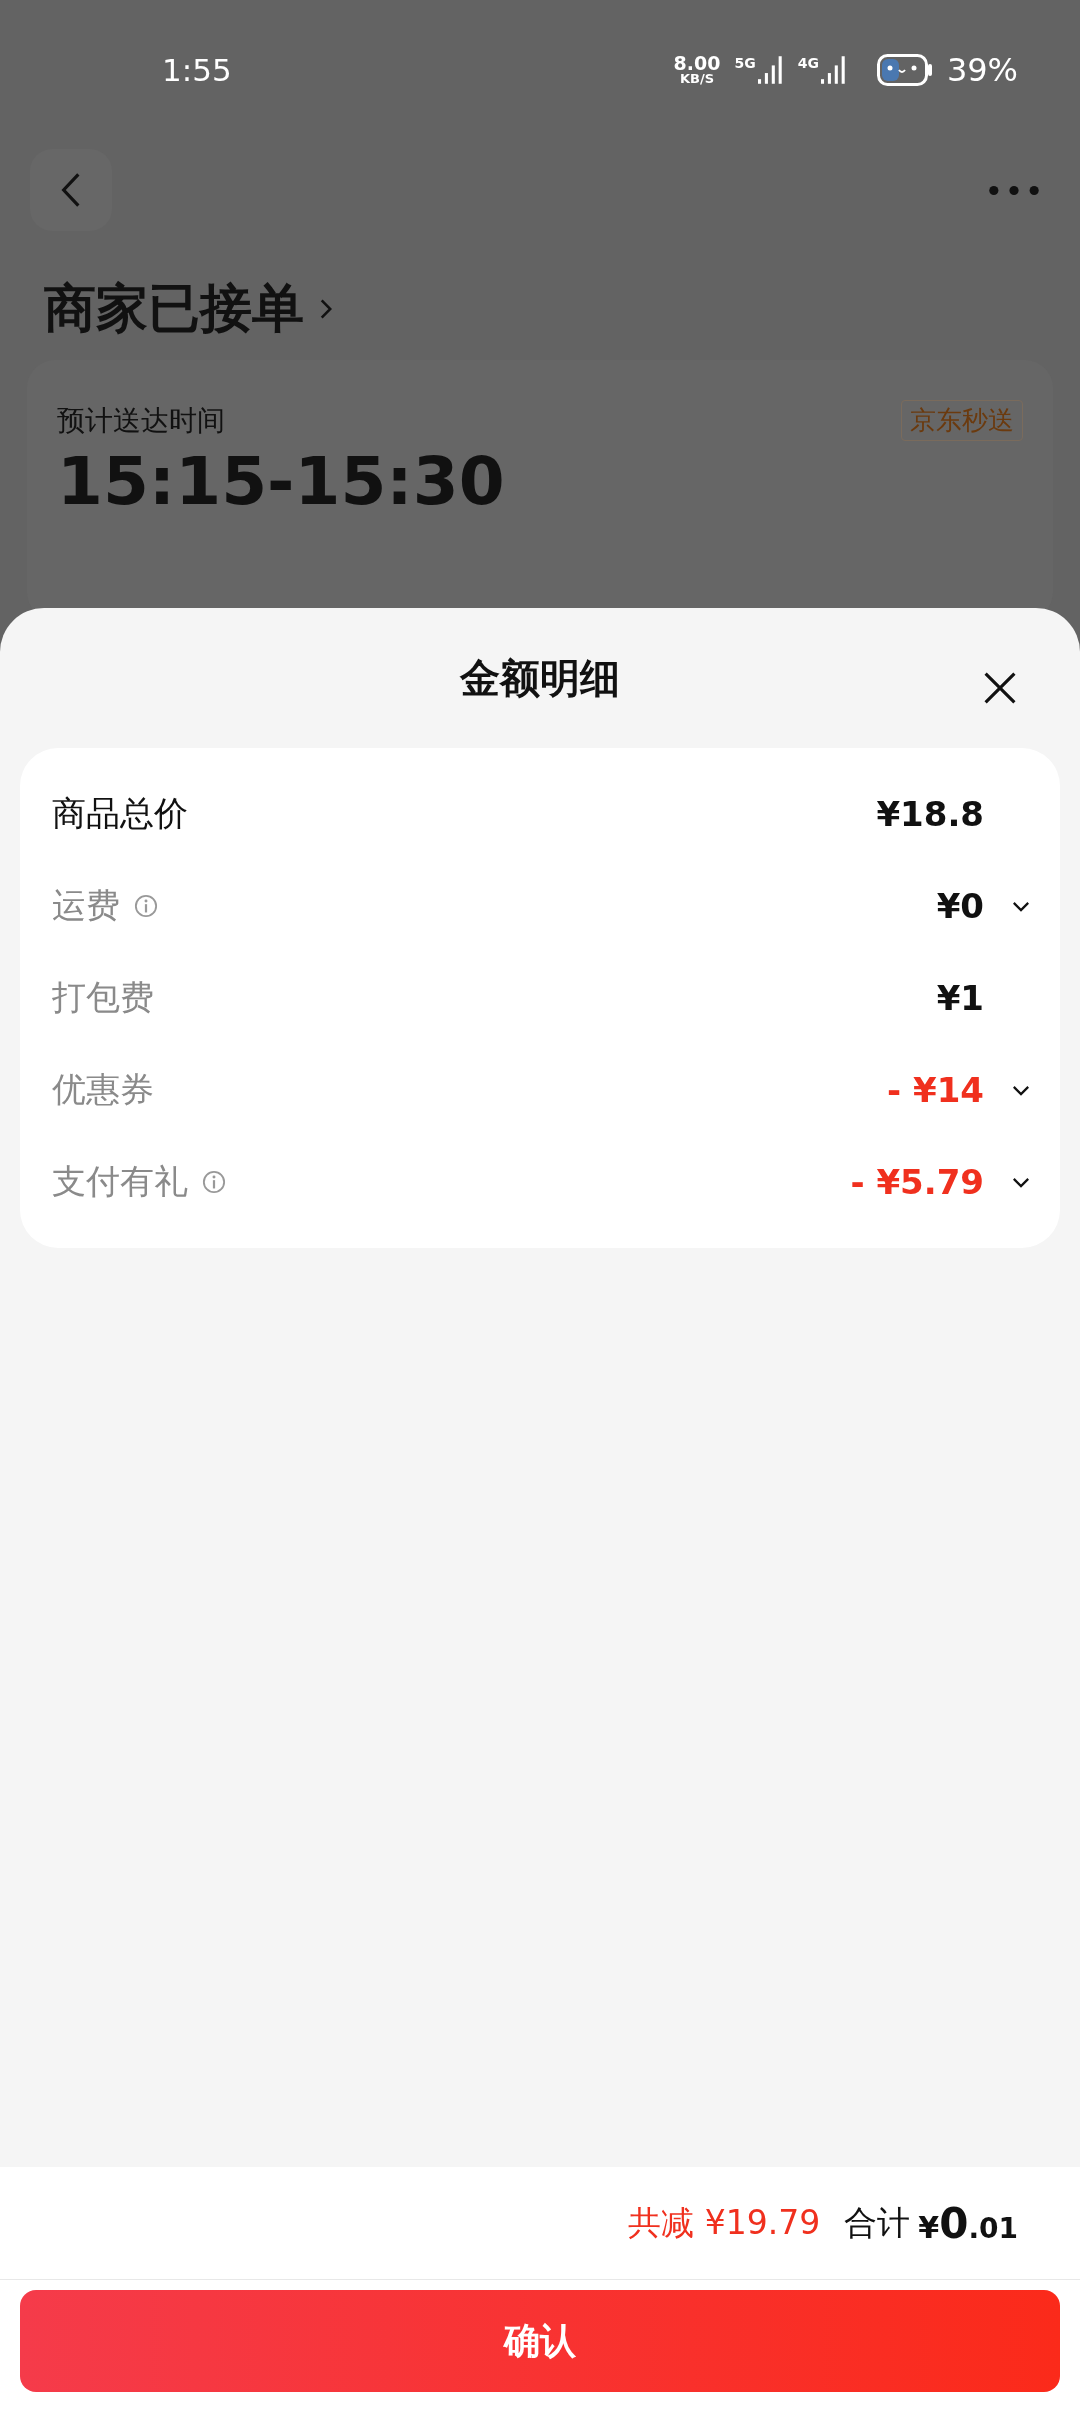 The width and height of the screenshot is (1080, 2412). I want to click on fee-label: 优惠券, so click(103, 1089).